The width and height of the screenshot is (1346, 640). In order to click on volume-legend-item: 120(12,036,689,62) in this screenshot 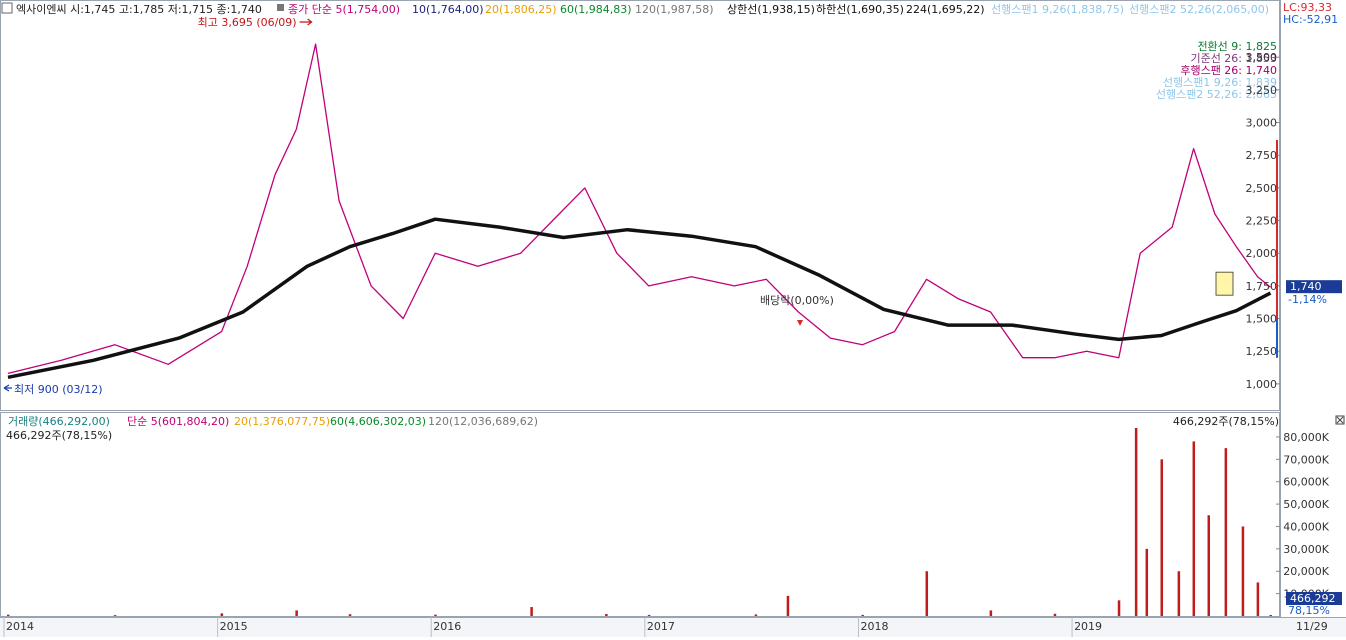, I will do `click(483, 421)`.